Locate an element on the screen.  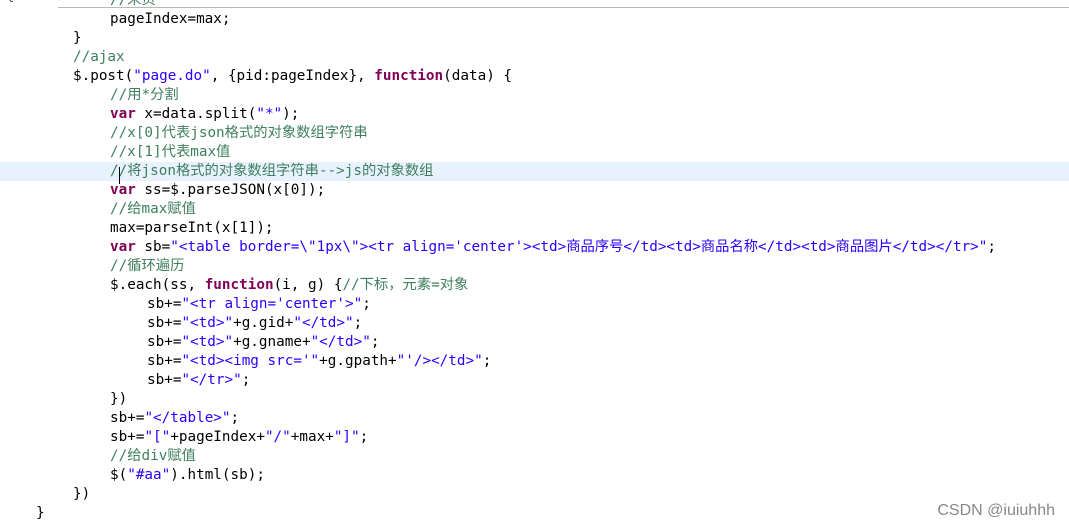
text-caret is located at coordinates (119, 175).